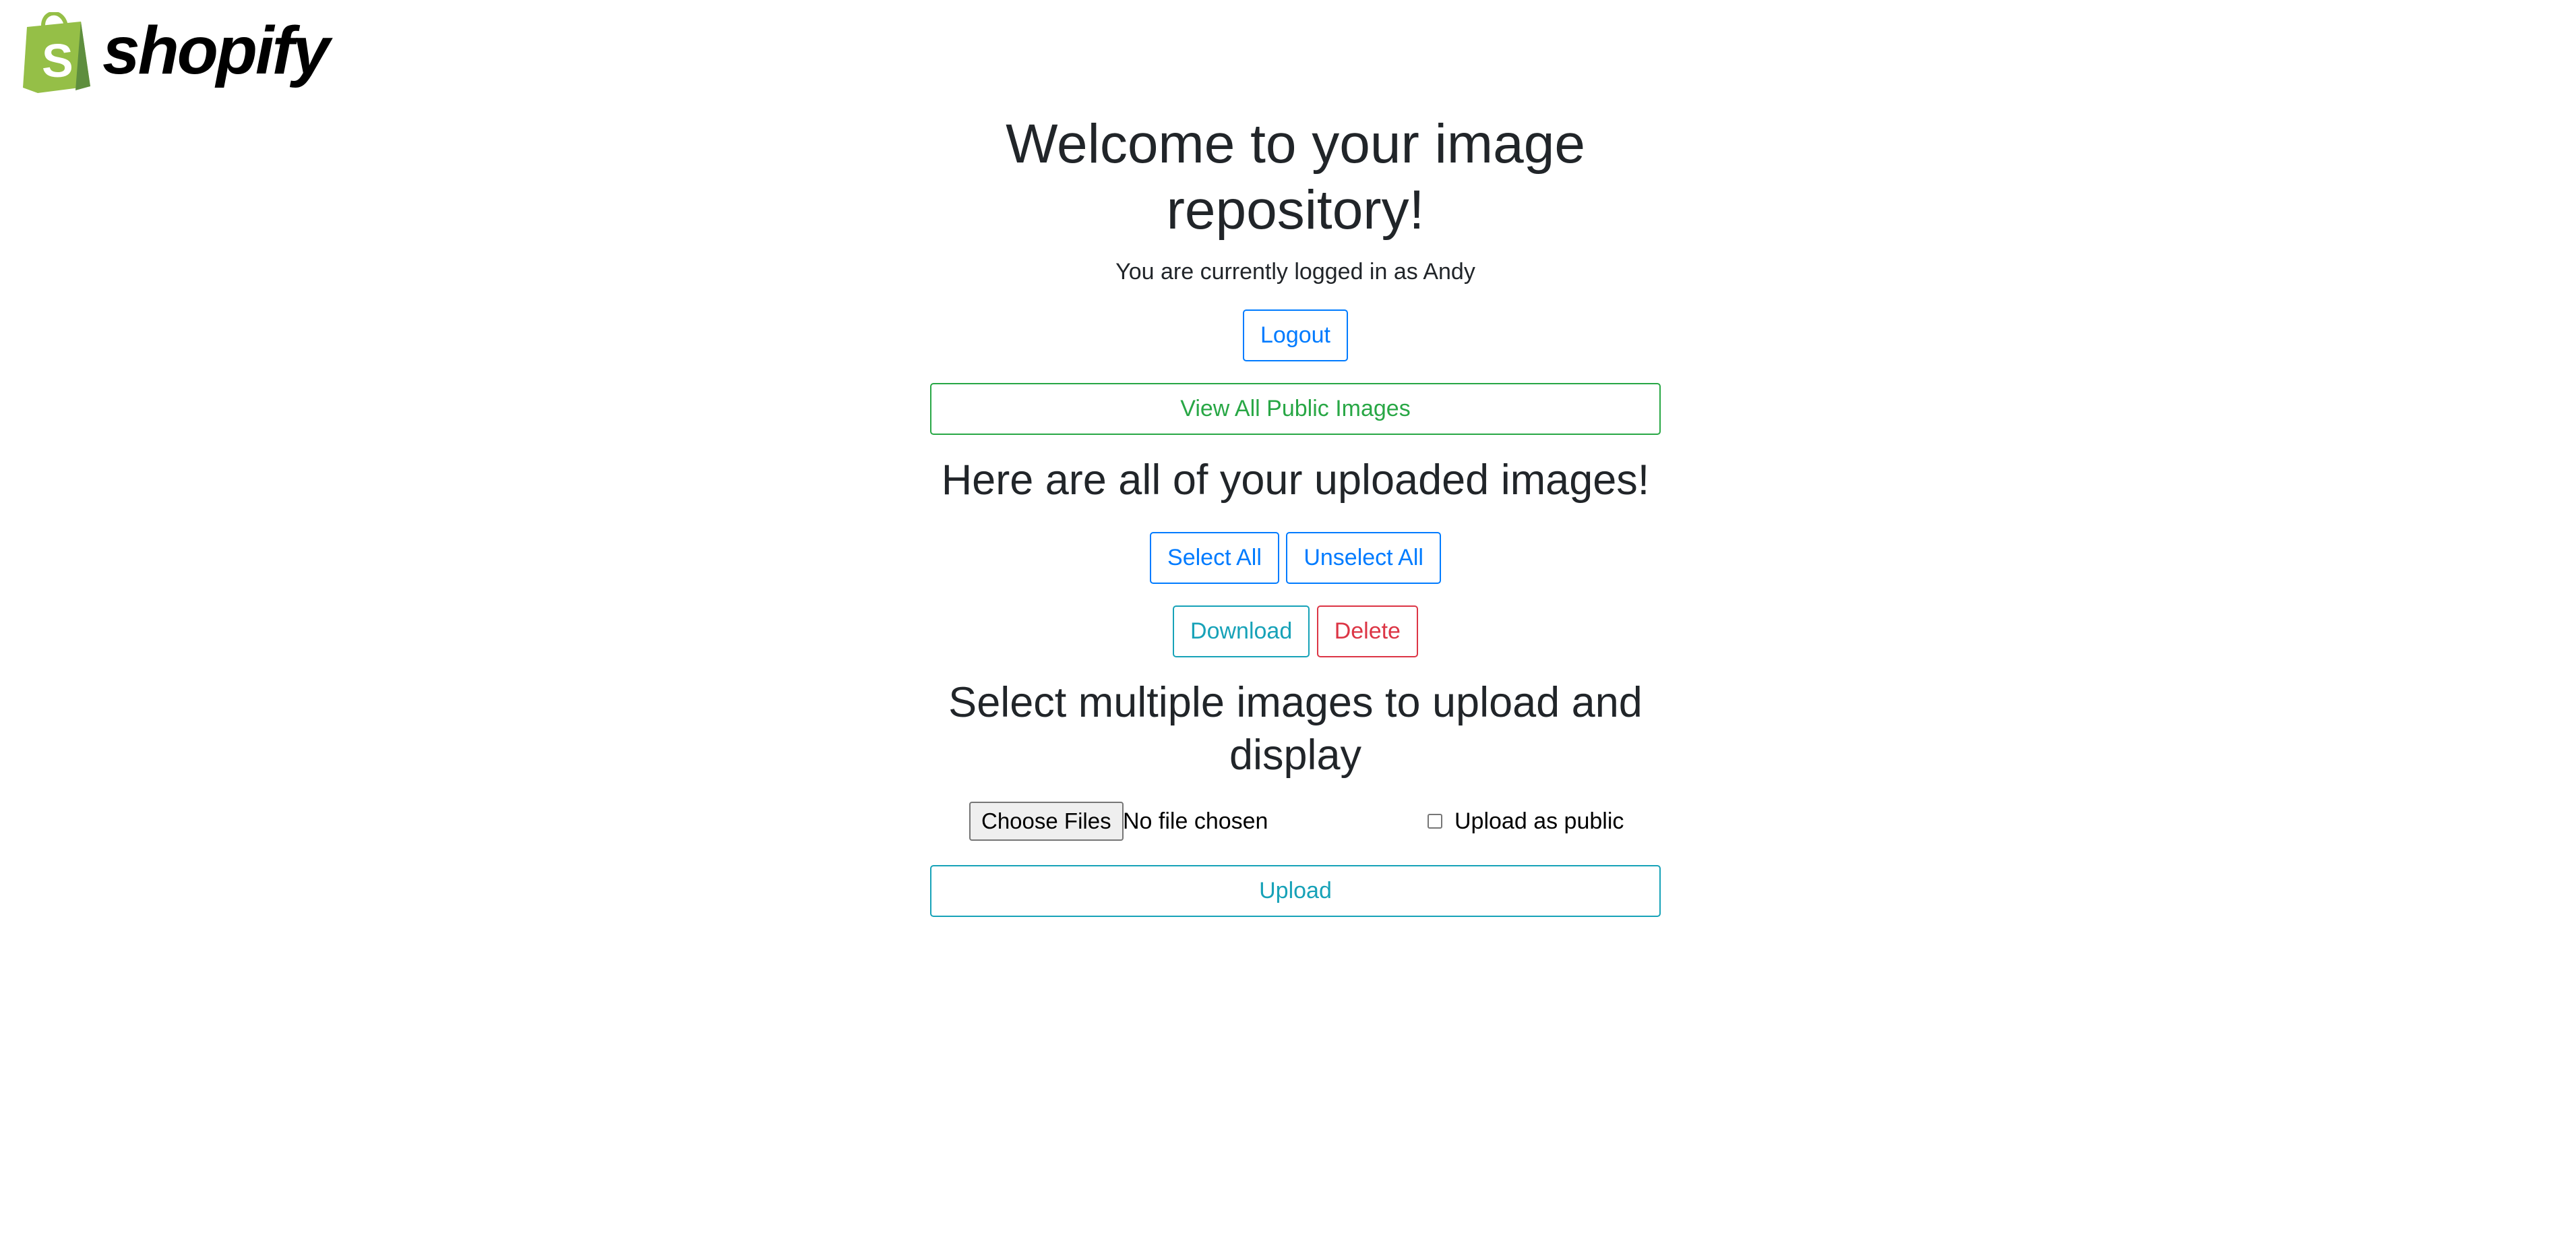  I want to click on choose-files-button: Choose Files, so click(1046, 821).